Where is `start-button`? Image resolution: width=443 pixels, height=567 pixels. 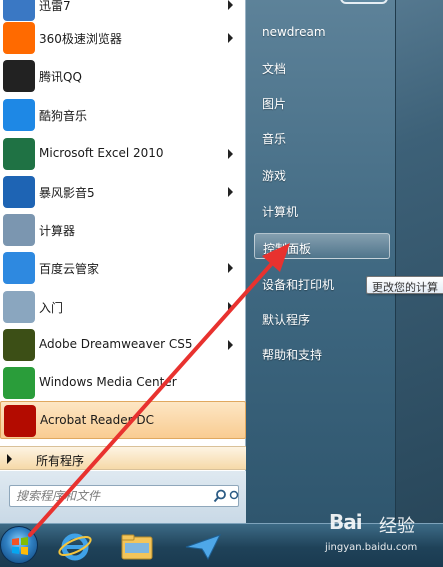 start-button is located at coordinates (19, 545).